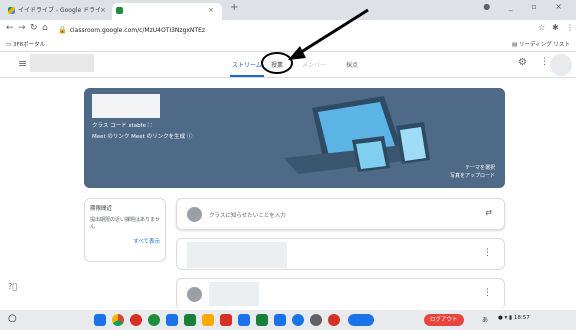 This screenshot has height=330, width=576. What do you see at coordinates (154, 320) in the screenshot?
I see `drive-app-icon` at bounding box center [154, 320].